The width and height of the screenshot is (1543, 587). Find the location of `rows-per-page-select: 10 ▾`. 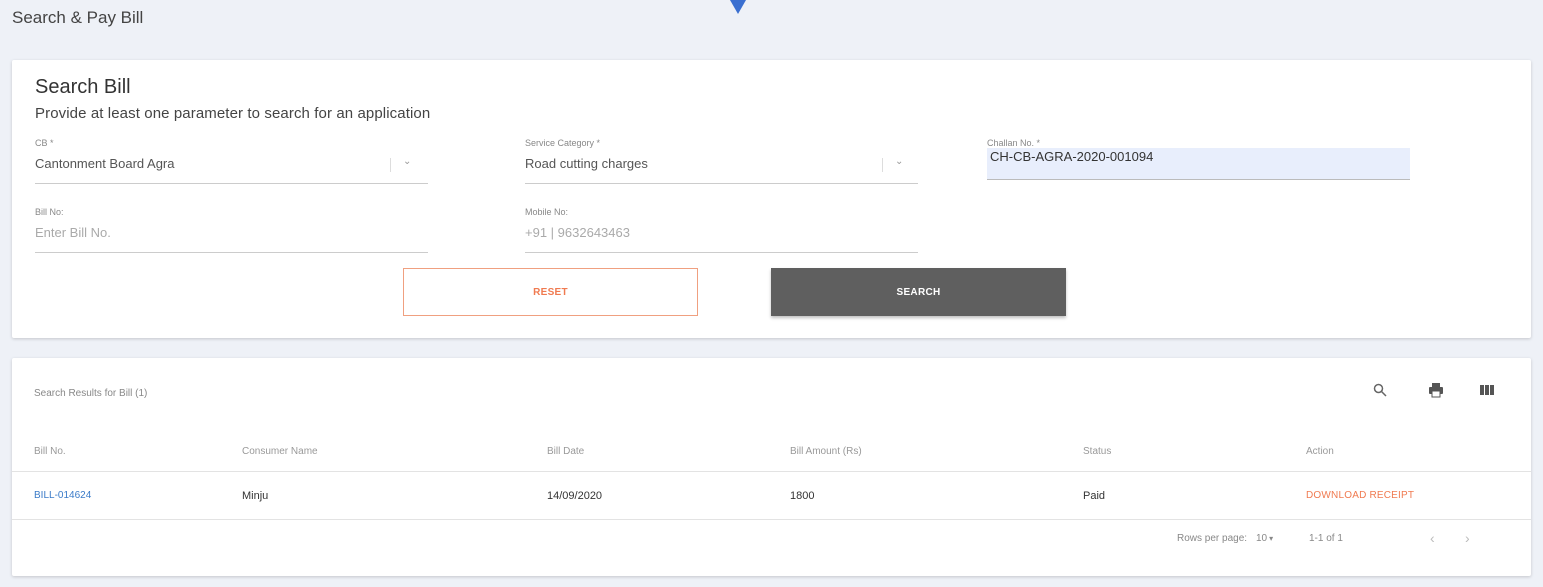

rows-per-page-select: 10 ▾ is located at coordinates (1264, 538).